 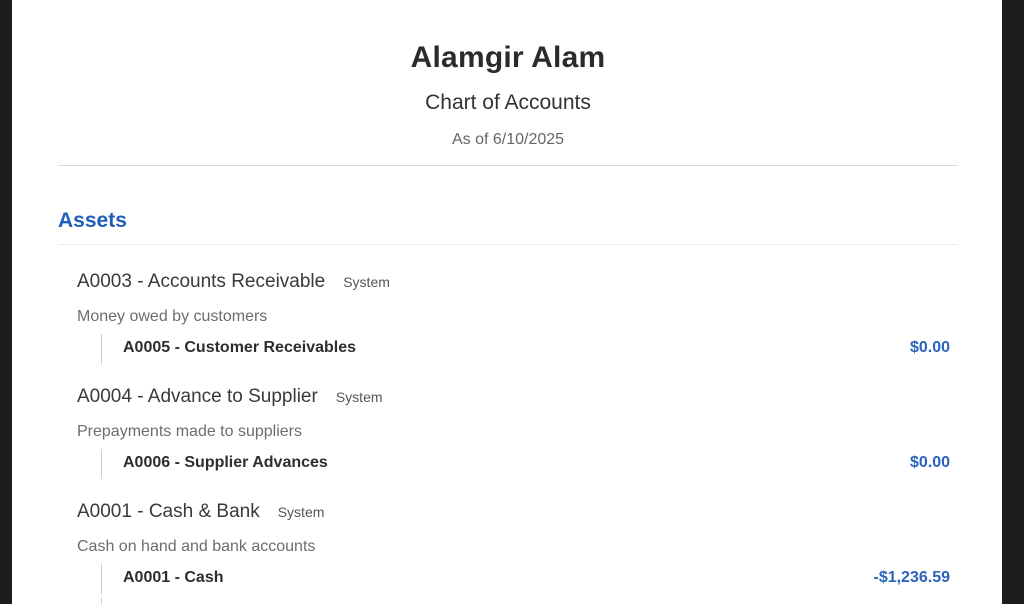 I want to click on account-group-title: A0004 - Advance to Supplier System, so click(x=230, y=397).